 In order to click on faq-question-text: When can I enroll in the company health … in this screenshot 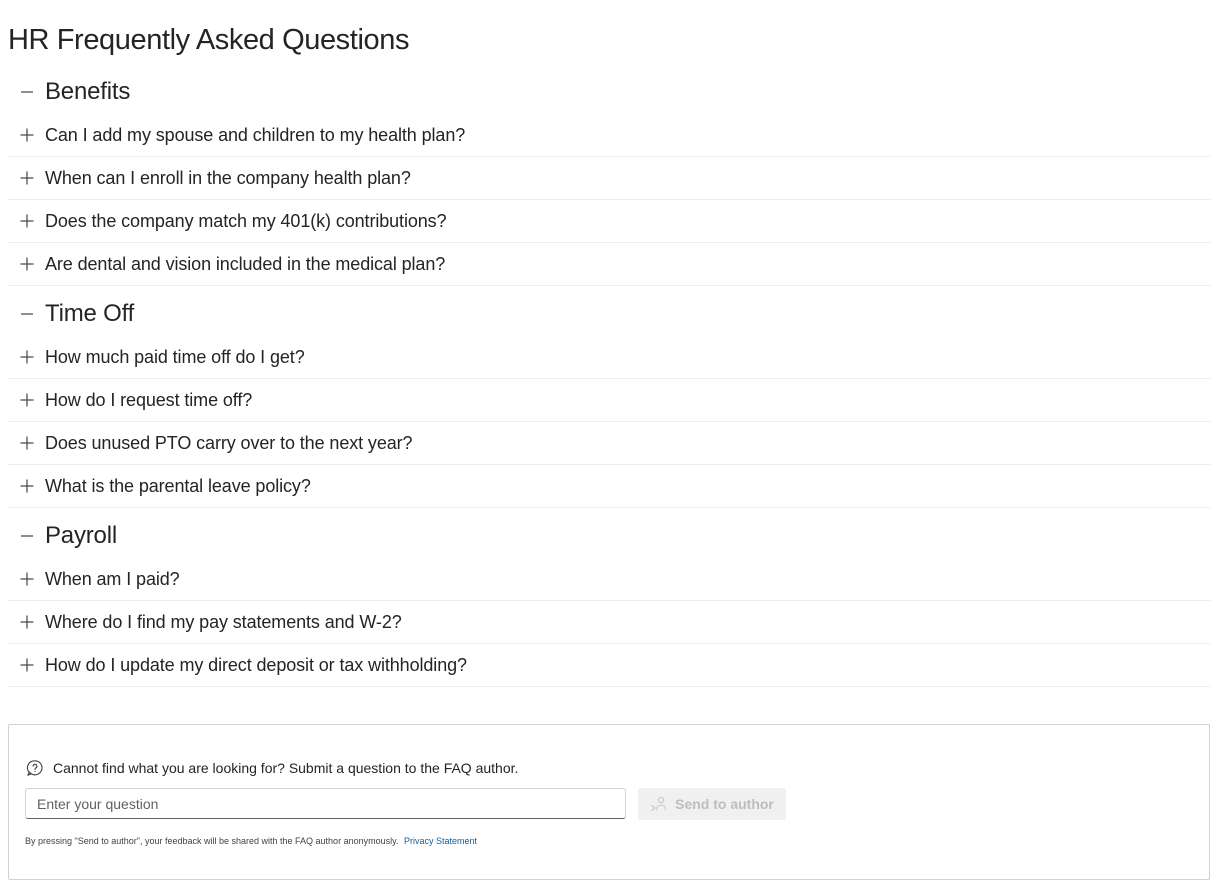, I will do `click(228, 178)`.